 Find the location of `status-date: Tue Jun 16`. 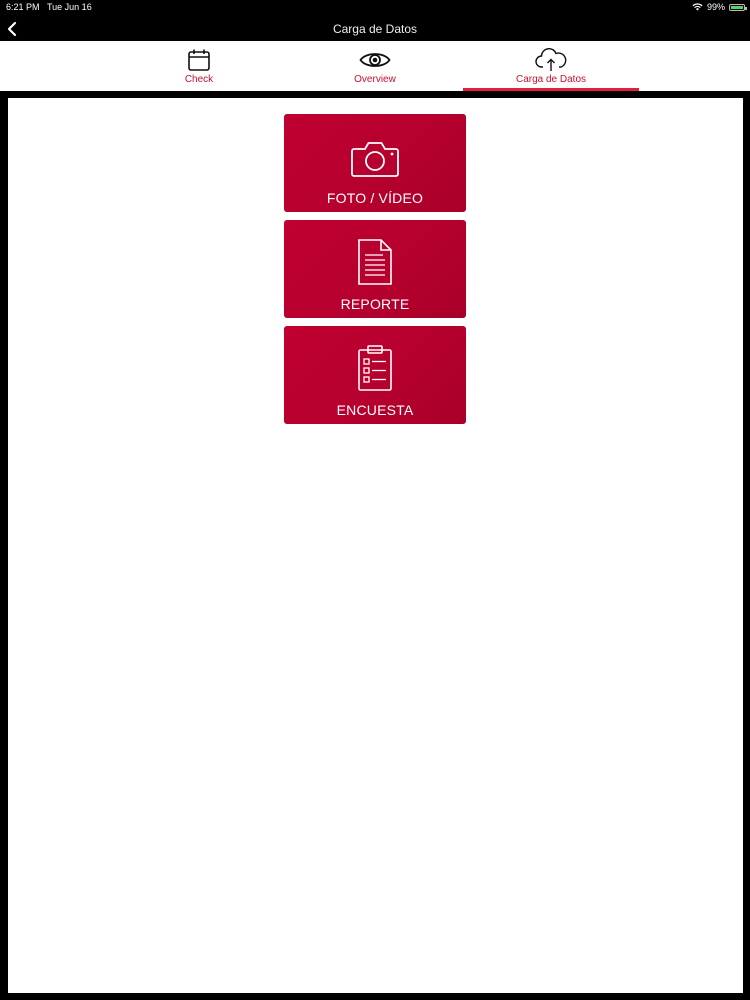

status-date: Tue Jun 16 is located at coordinates (69, 7).